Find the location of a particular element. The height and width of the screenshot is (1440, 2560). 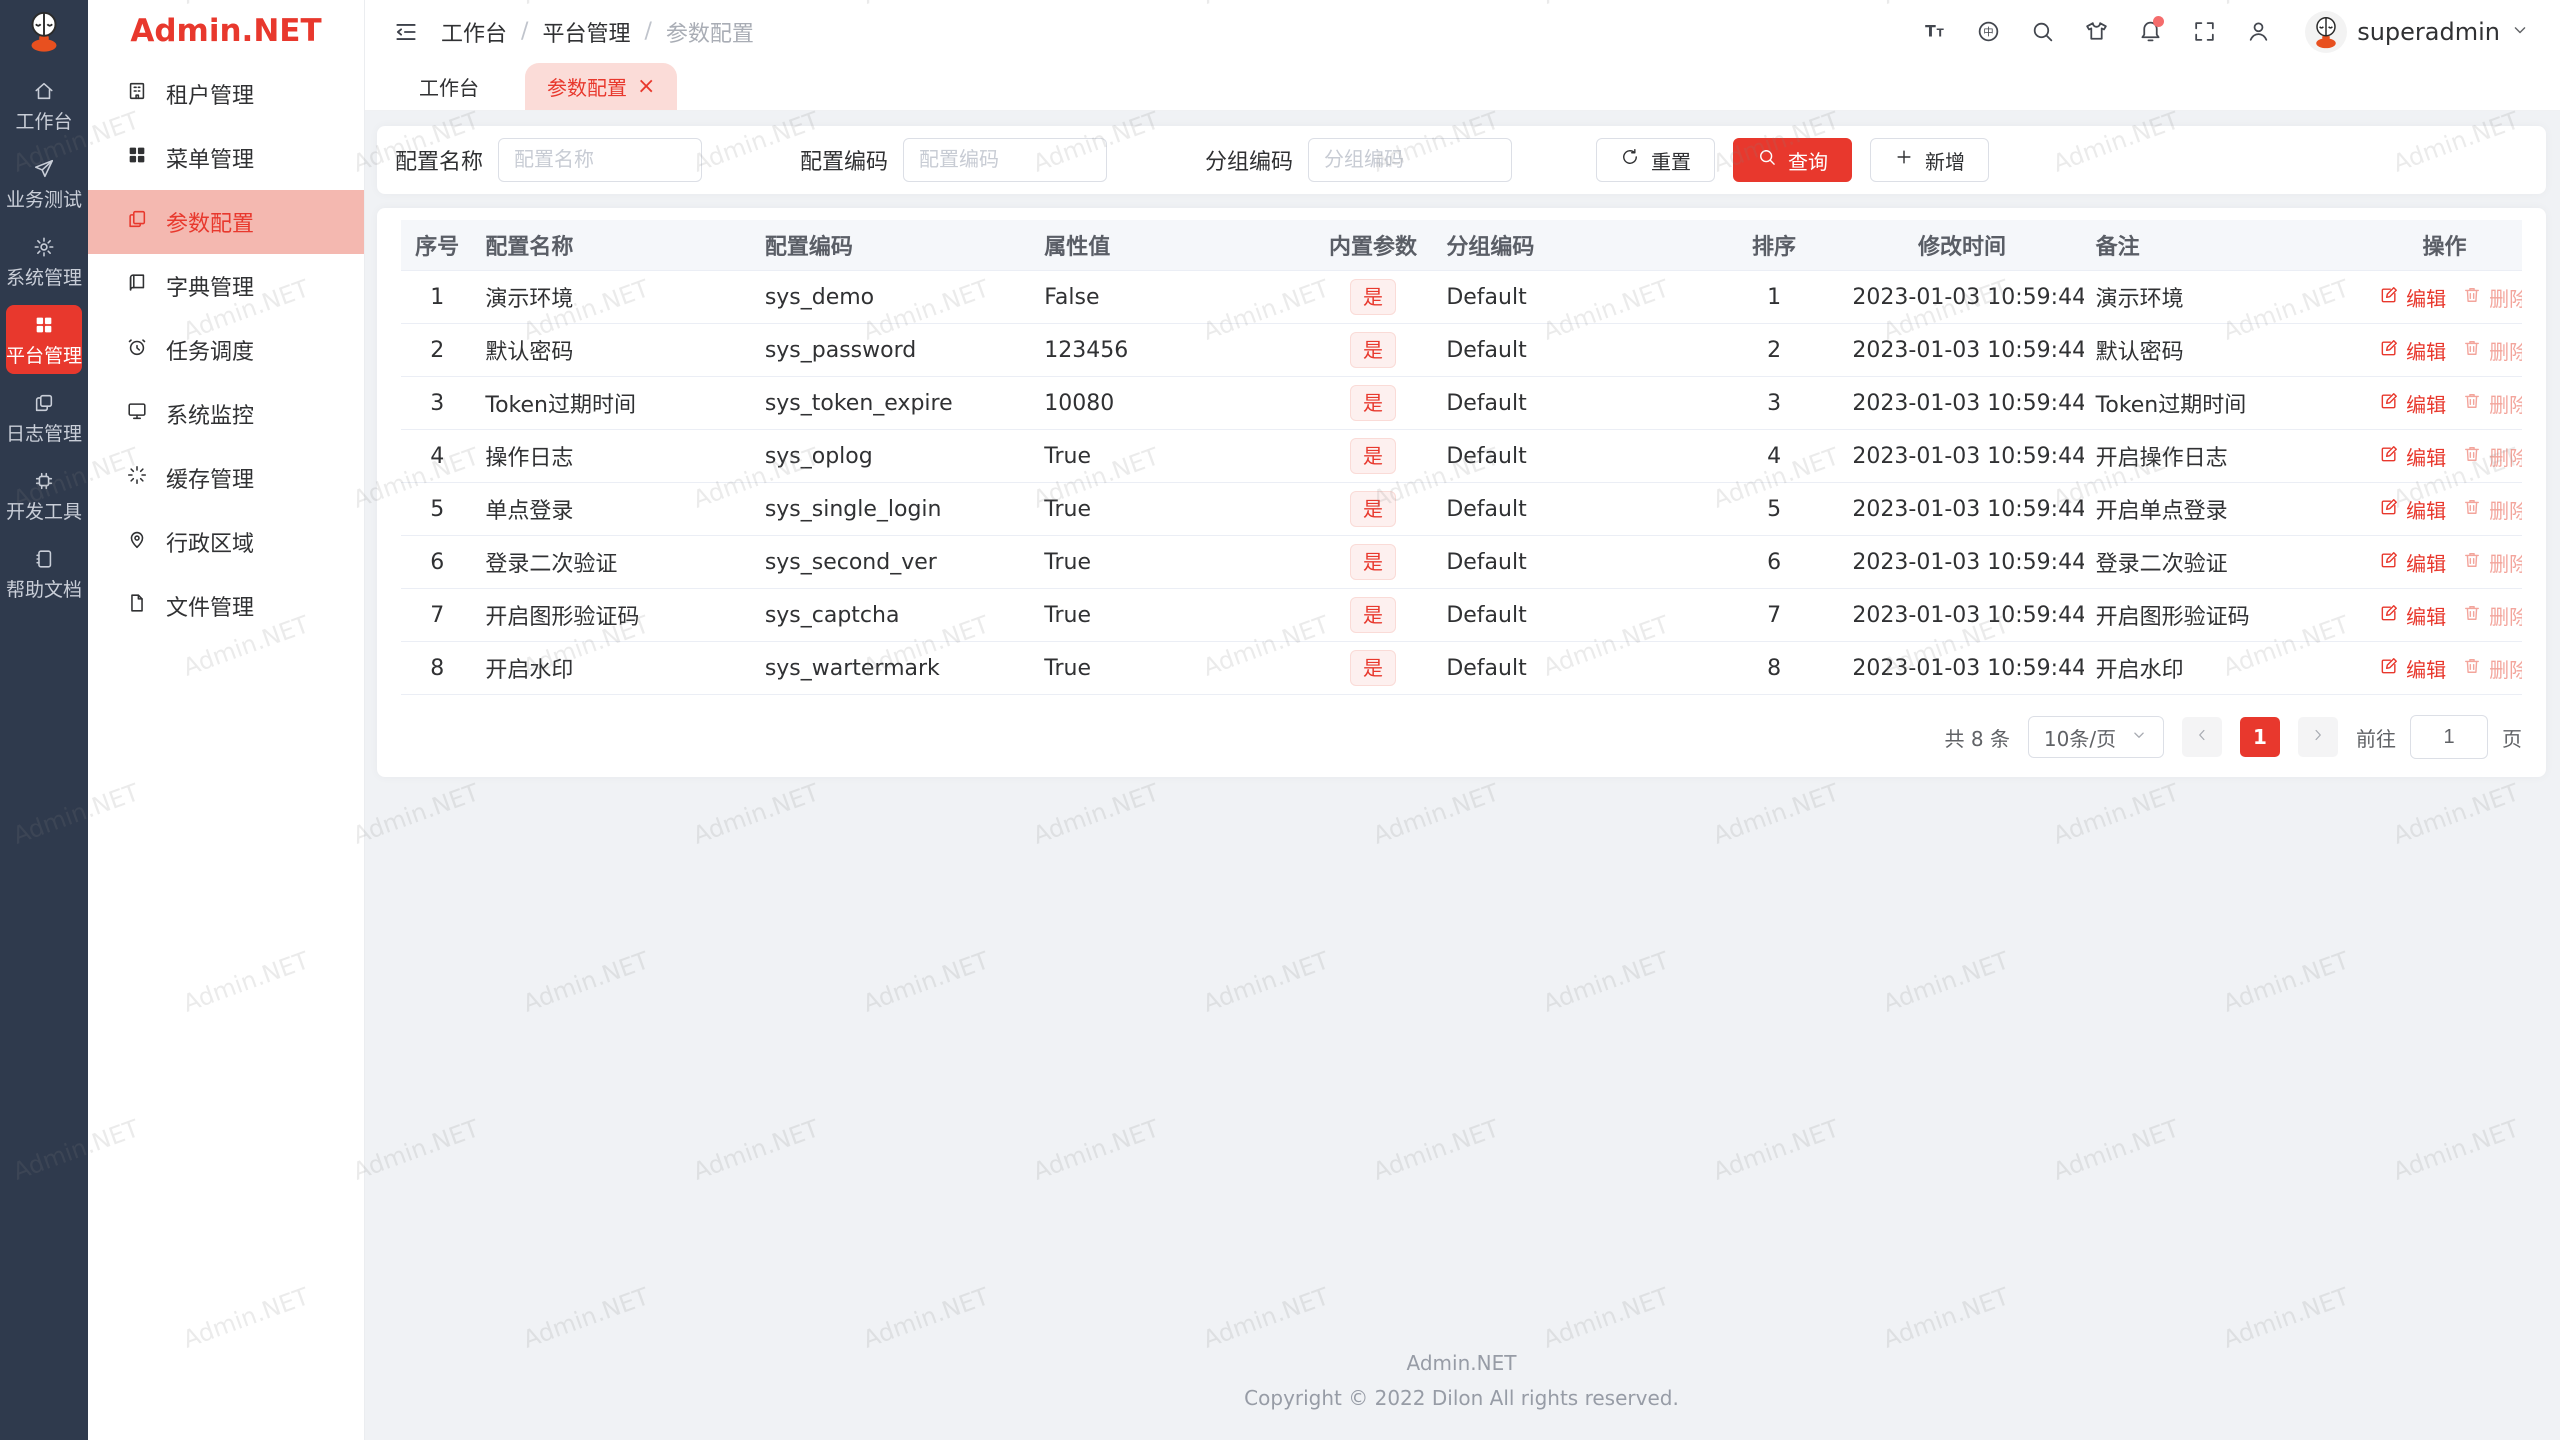

next-page-button is located at coordinates (2318, 737).